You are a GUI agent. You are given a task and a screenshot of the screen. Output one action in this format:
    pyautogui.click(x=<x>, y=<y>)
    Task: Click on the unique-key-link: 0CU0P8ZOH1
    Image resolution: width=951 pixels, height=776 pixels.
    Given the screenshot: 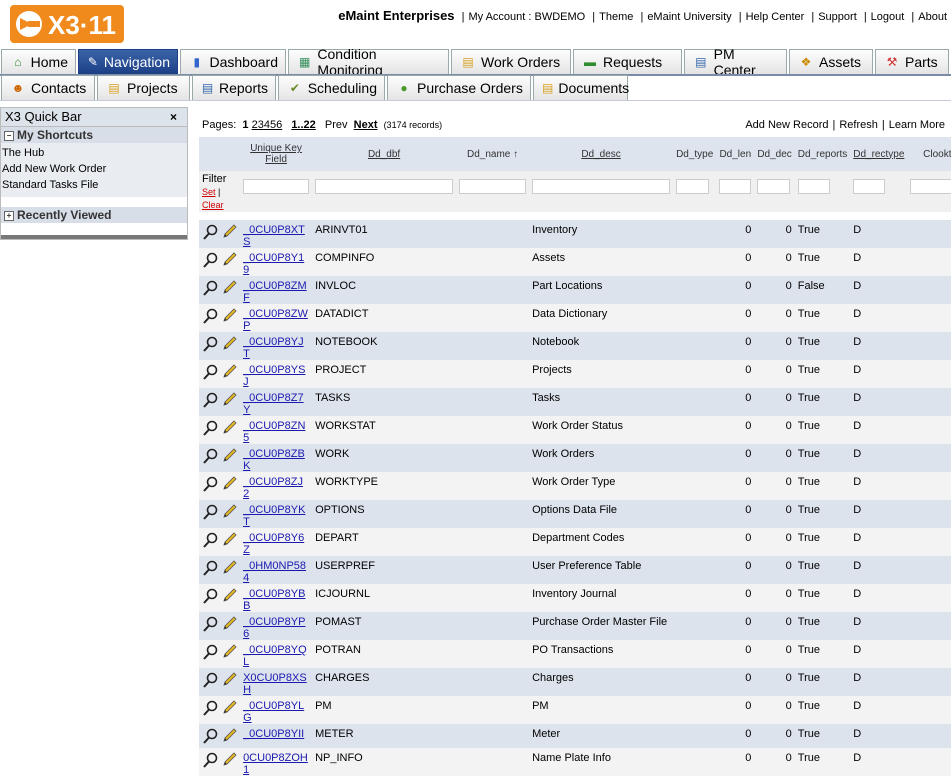 What is the action you would take?
    pyautogui.click(x=275, y=764)
    